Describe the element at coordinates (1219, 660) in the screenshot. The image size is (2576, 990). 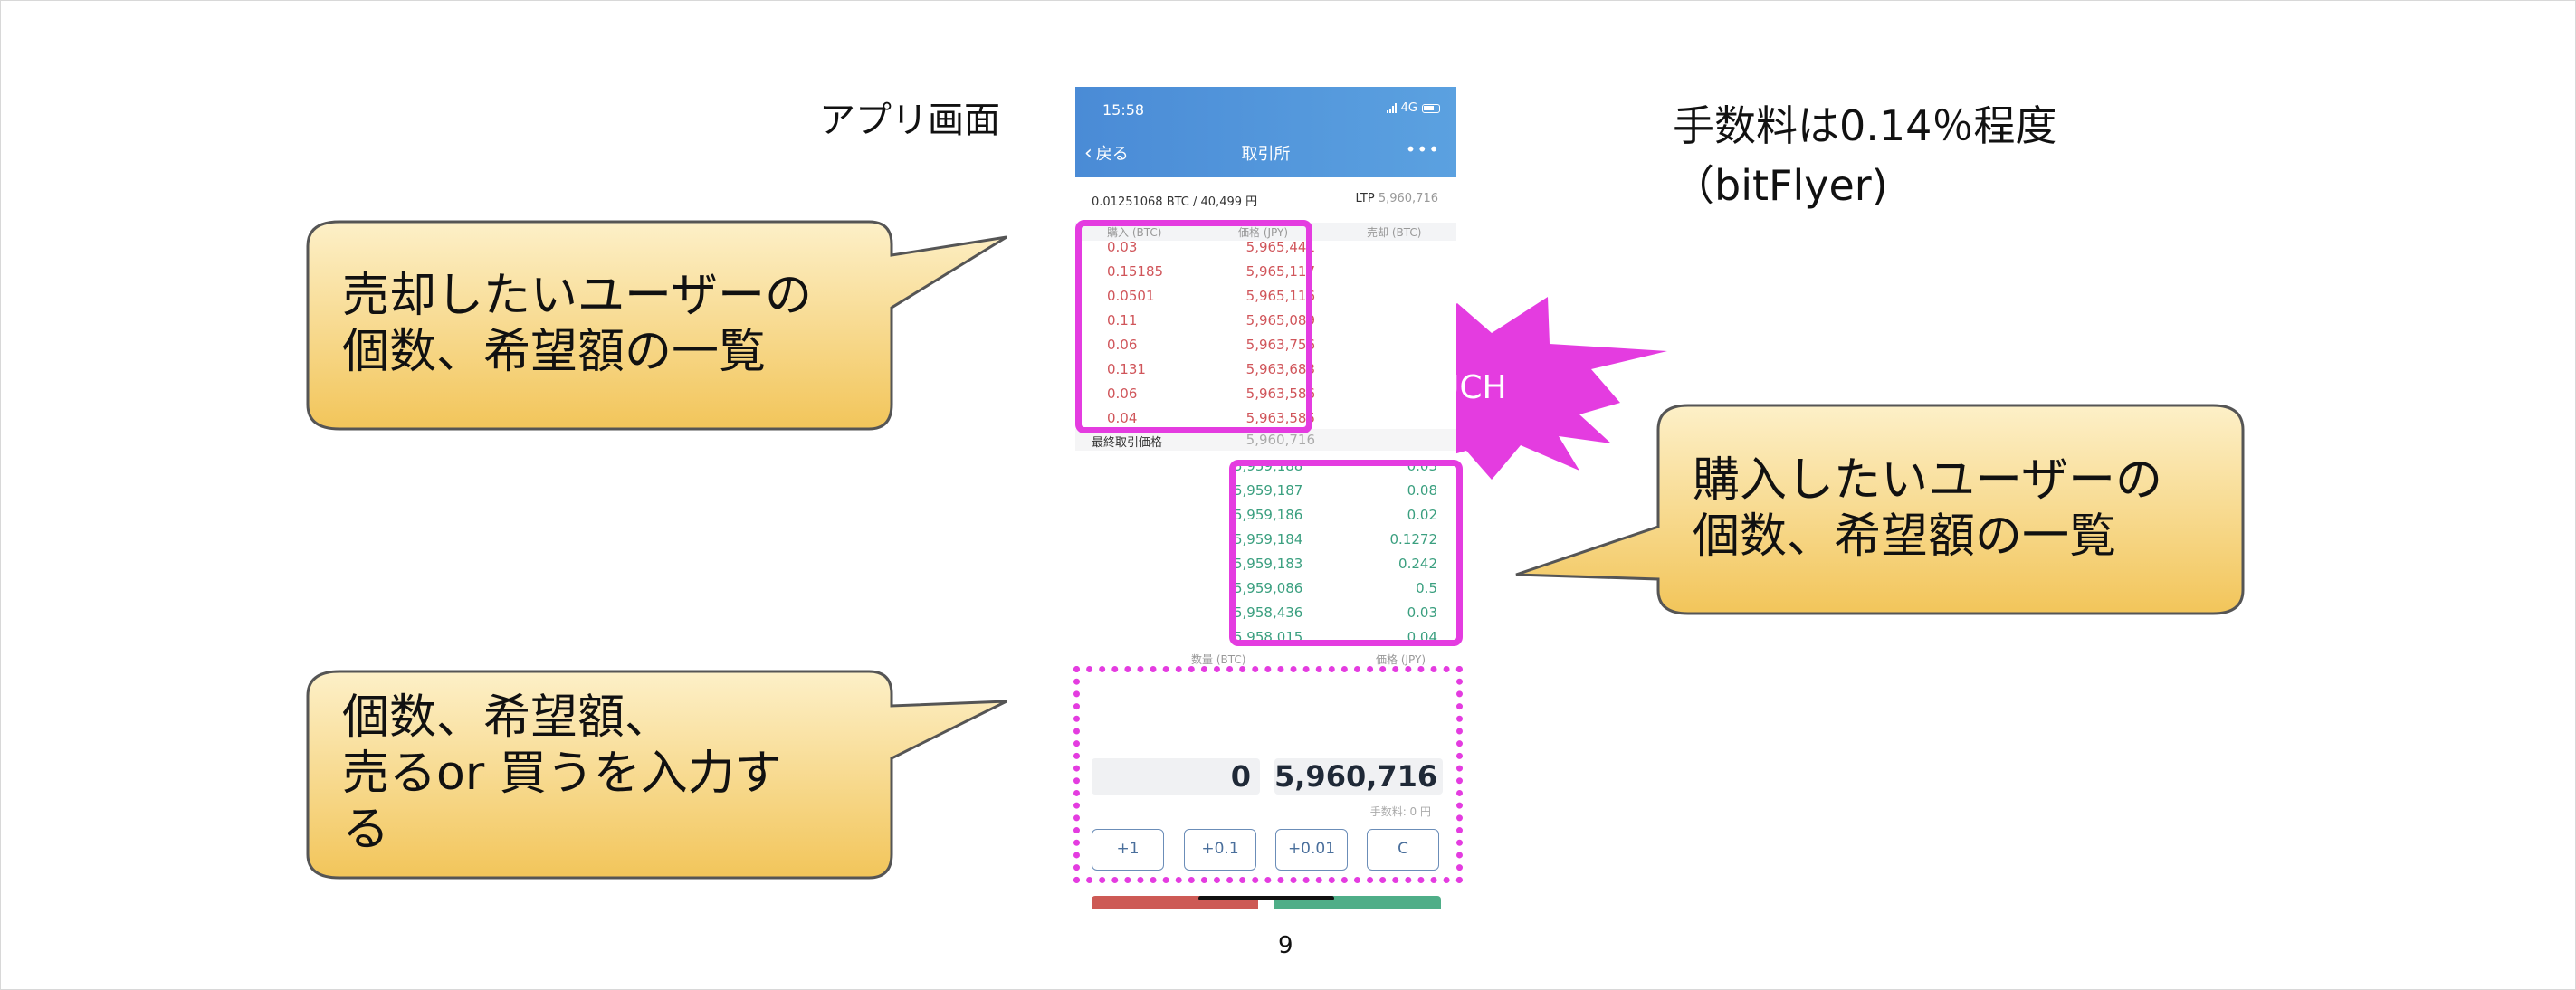
I see `qty-label: 数量 (BTC)` at that location.